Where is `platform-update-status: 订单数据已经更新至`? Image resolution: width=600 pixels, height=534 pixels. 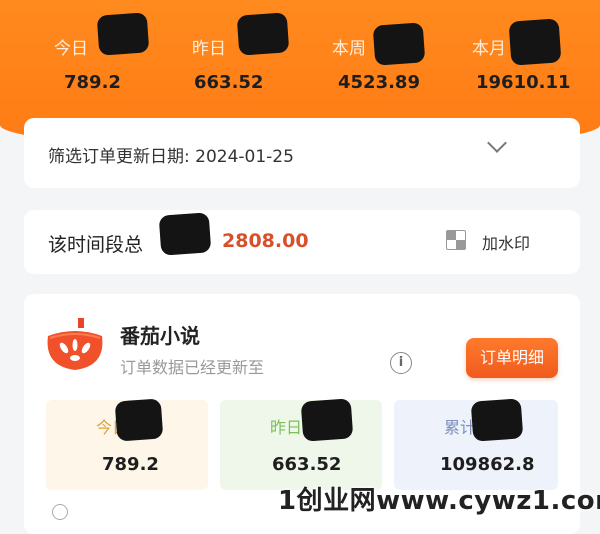 platform-update-status: 订单数据已经更新至 is located at coordinates (192, 367).